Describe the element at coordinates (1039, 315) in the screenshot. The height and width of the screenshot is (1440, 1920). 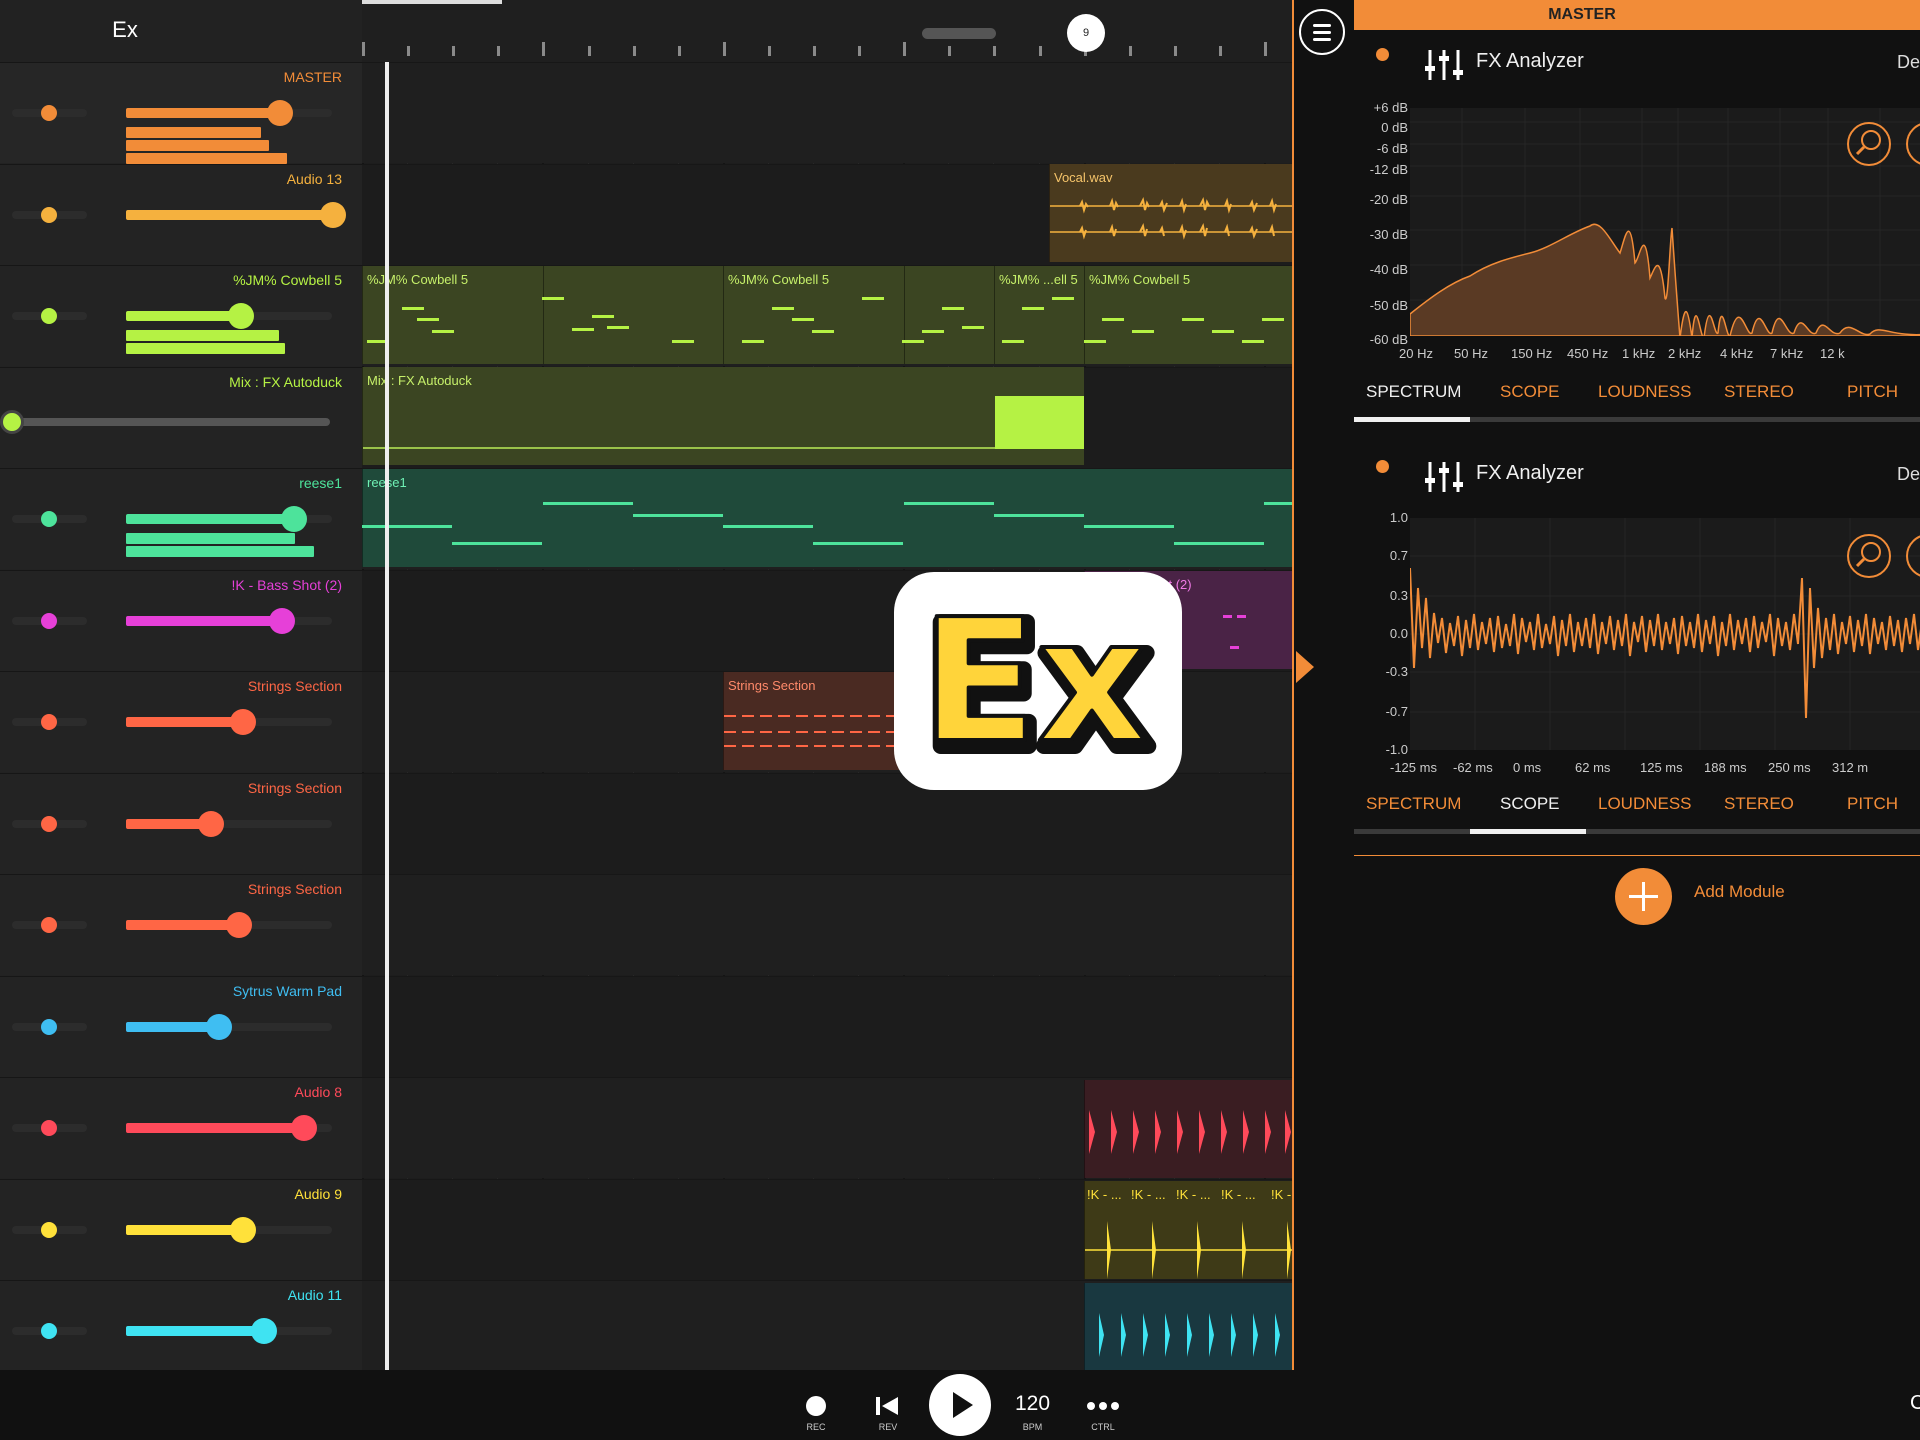
I see `clip-cowbell-3: %JM% ...ell 5` at that location.